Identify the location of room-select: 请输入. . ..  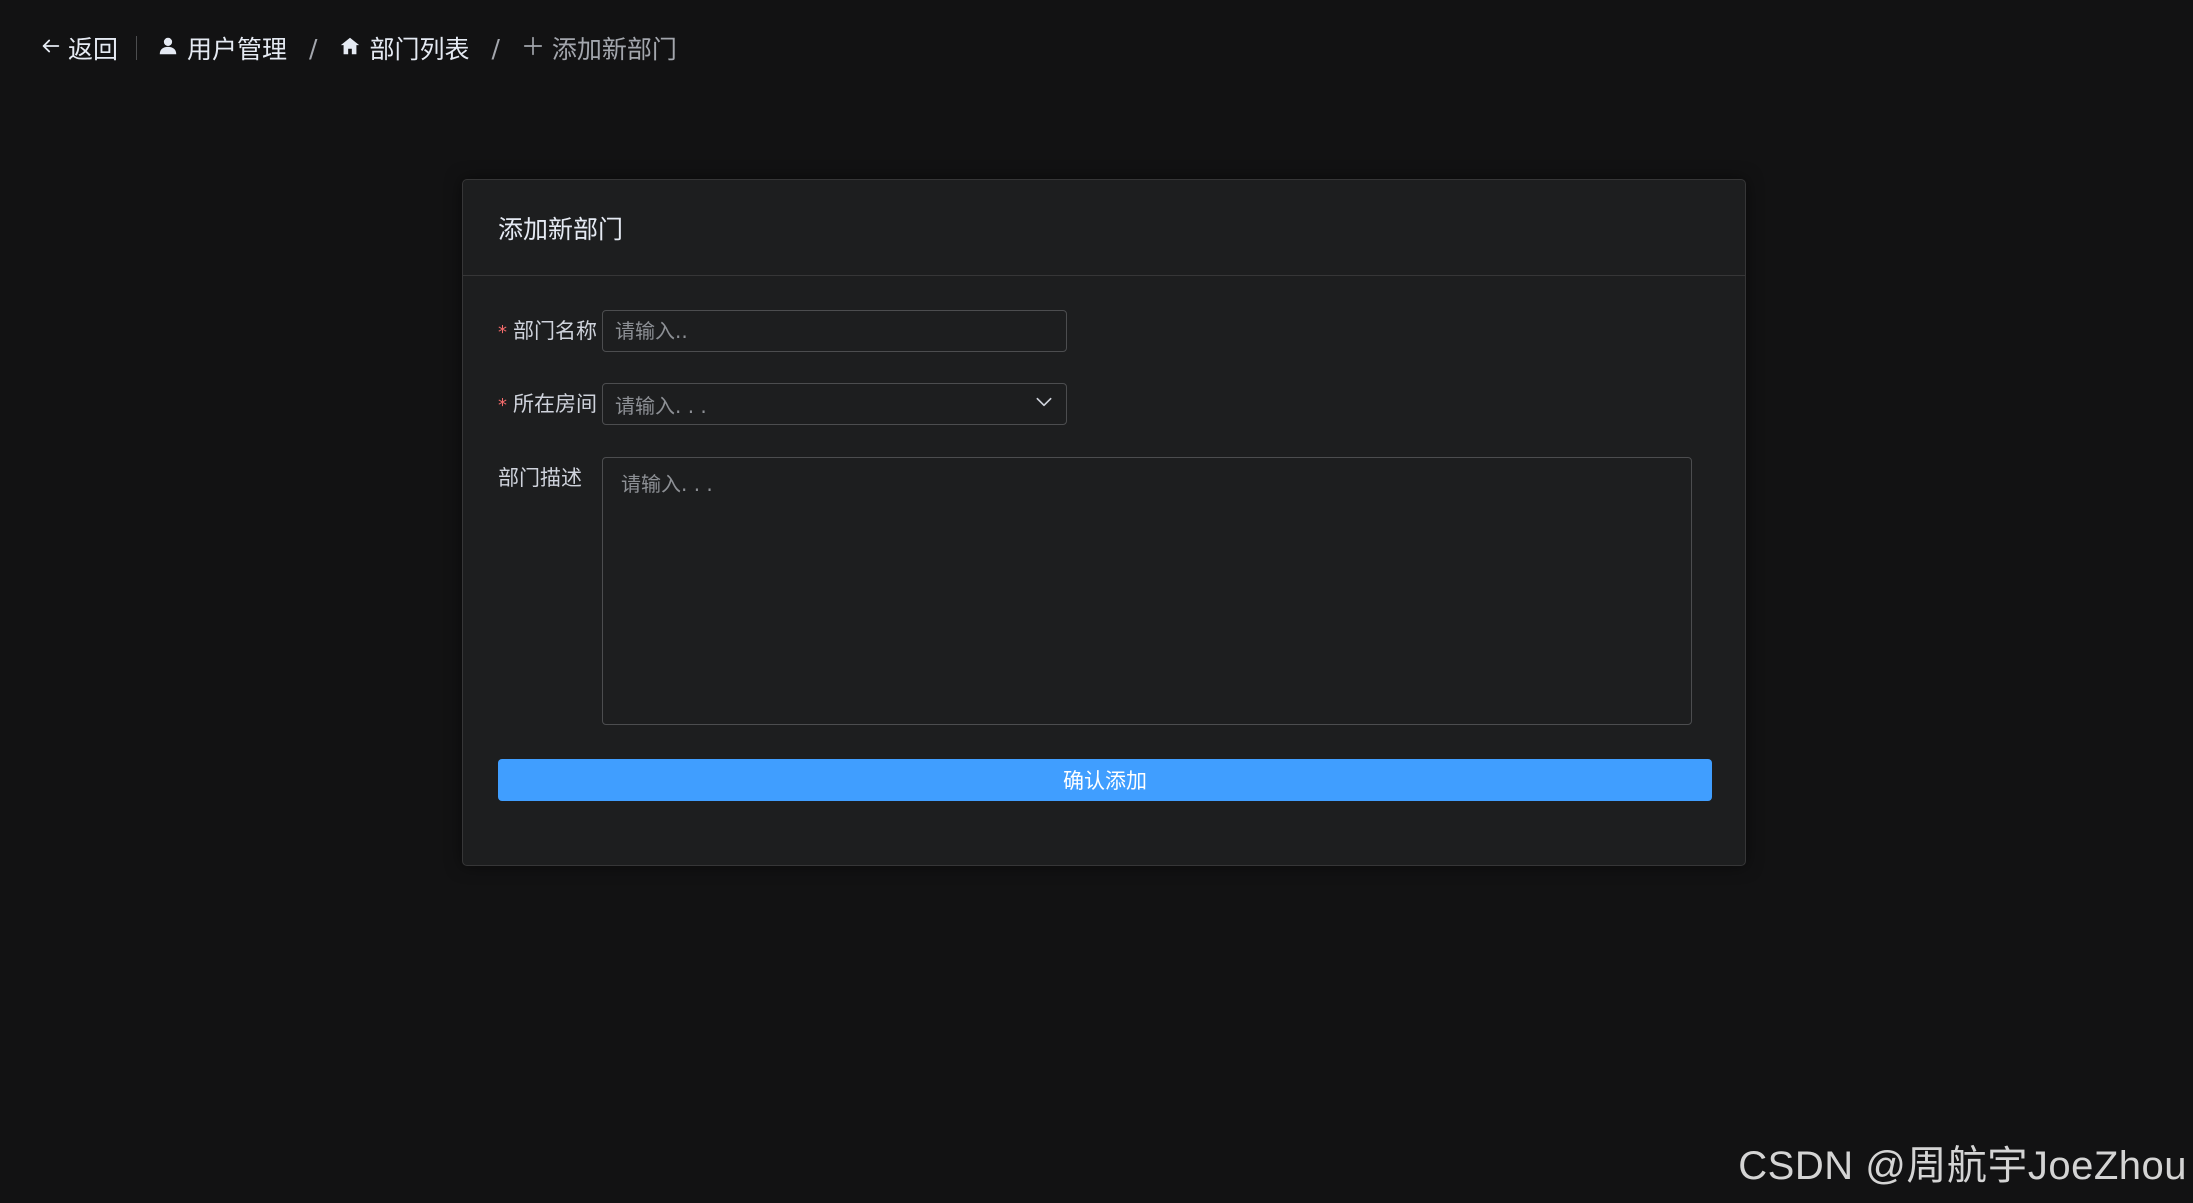
(834, 404).